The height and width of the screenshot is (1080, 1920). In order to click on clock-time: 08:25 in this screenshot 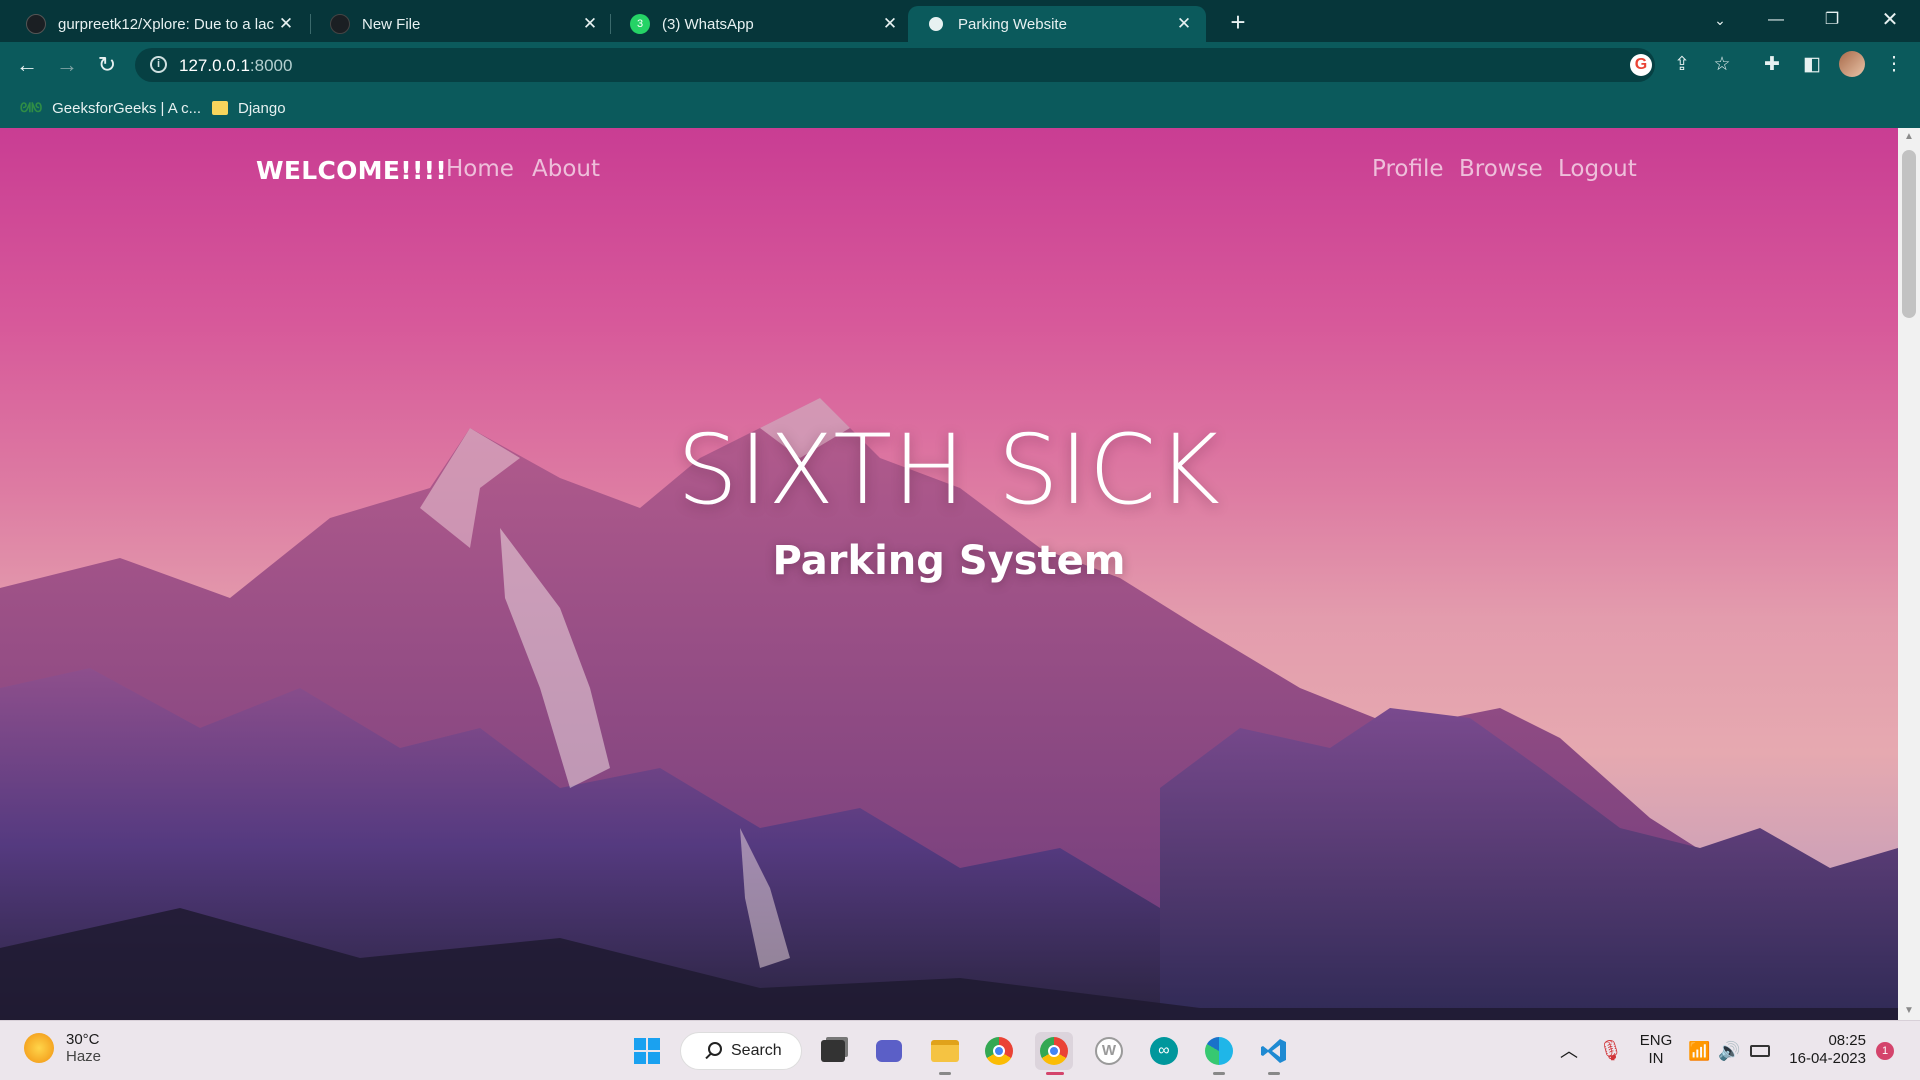, I will do `click(1847, 1040)`.